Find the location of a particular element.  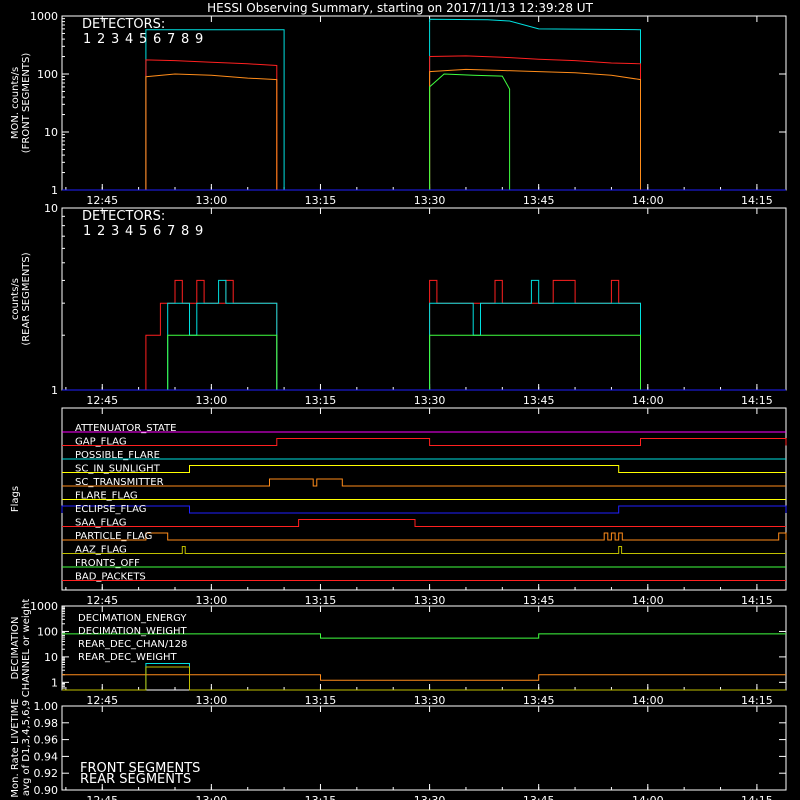

livetime-ytick-label: 0.98 is located at coordinates (46, 723).